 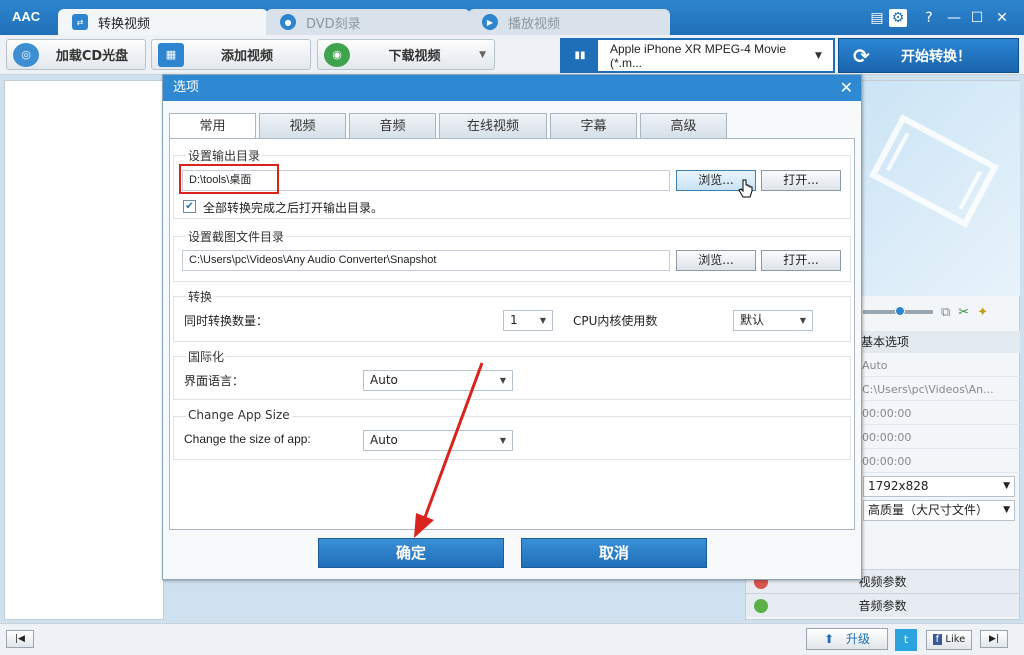 What do you see at coordinates (939, 342) in the screenshot?
I see `basic-options-header: 基本选项` at bounding box center [939, 342].